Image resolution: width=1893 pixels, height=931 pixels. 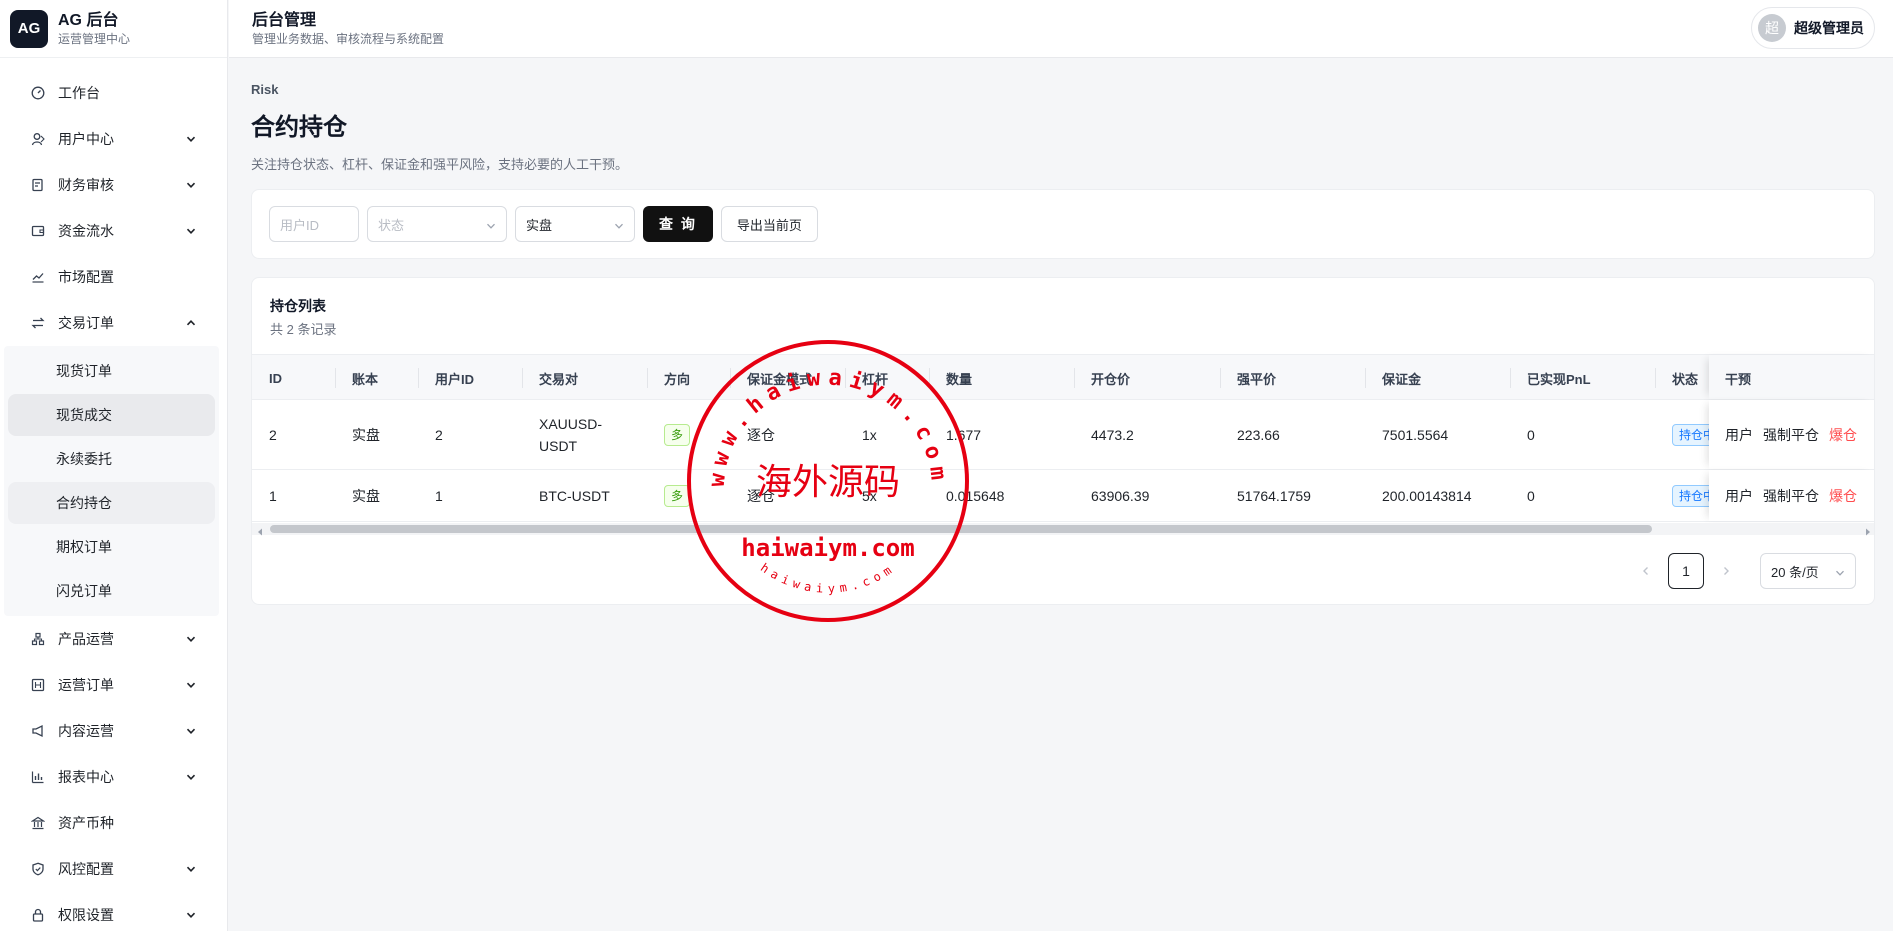 I want to click on table-horizontal-scrollbar, so click(x=1063, y=529).